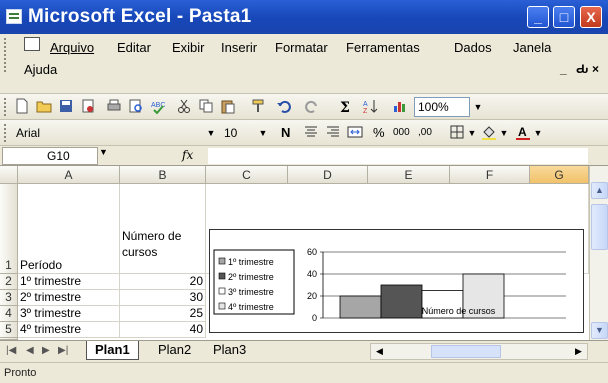 This screenshot has width=608, height=383. I want to click on column-header-f: F, so click(490, 175).